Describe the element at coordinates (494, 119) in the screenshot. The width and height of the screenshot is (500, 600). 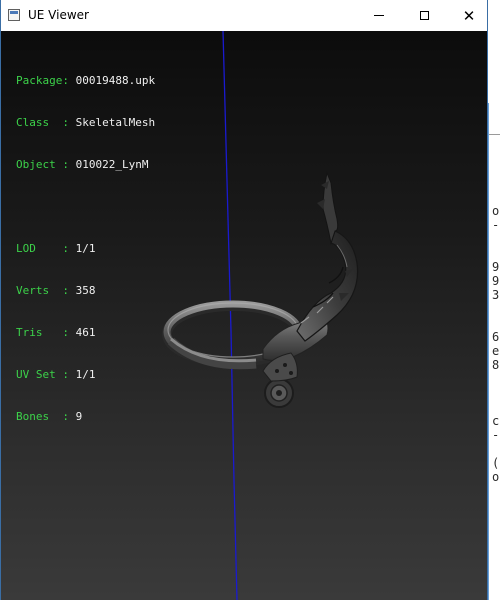
I see `background-window-bar` at that location.